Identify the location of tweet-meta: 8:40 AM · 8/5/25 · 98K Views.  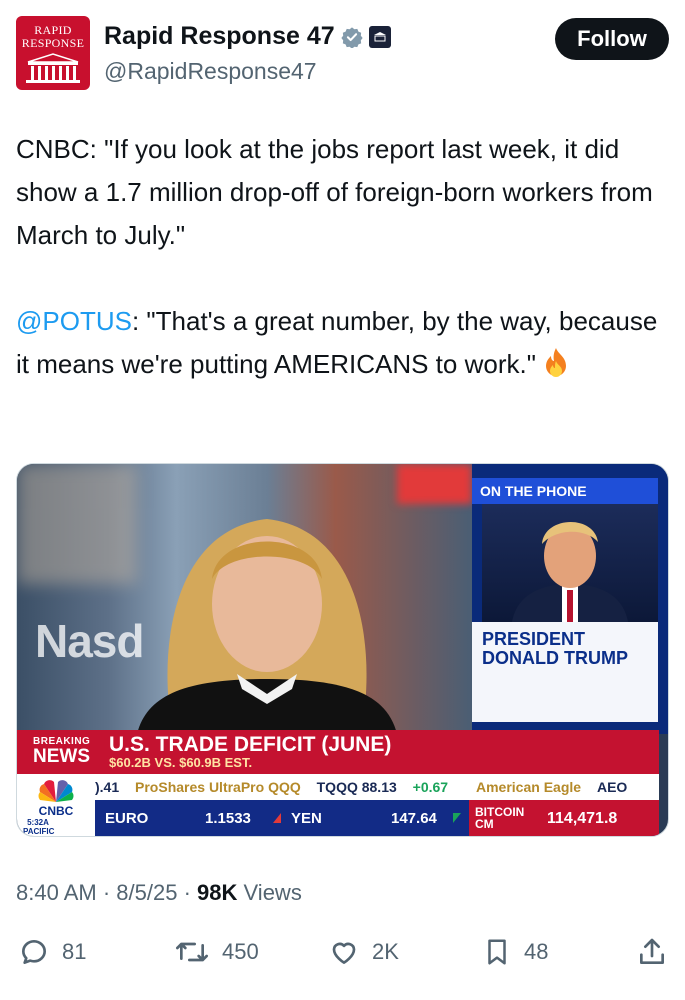
(159, 892).